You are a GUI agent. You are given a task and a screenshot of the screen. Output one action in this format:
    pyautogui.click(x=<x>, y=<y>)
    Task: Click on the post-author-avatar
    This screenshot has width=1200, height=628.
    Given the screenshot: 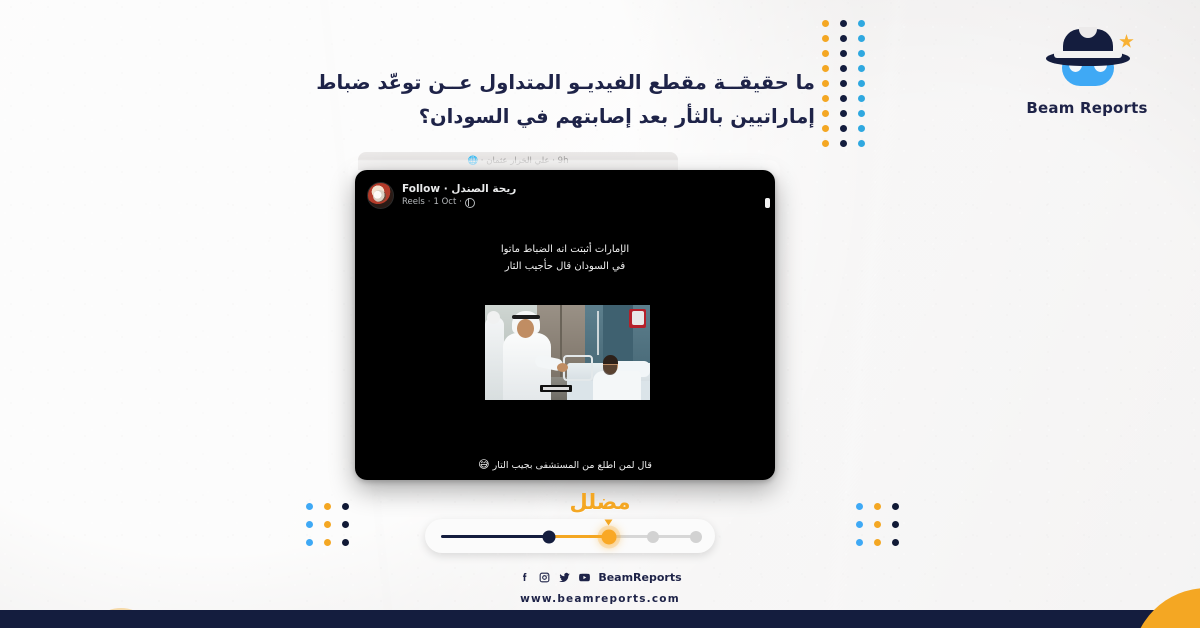 What is the action you would take?
    pyautogui.click(x=380, y=195)
    